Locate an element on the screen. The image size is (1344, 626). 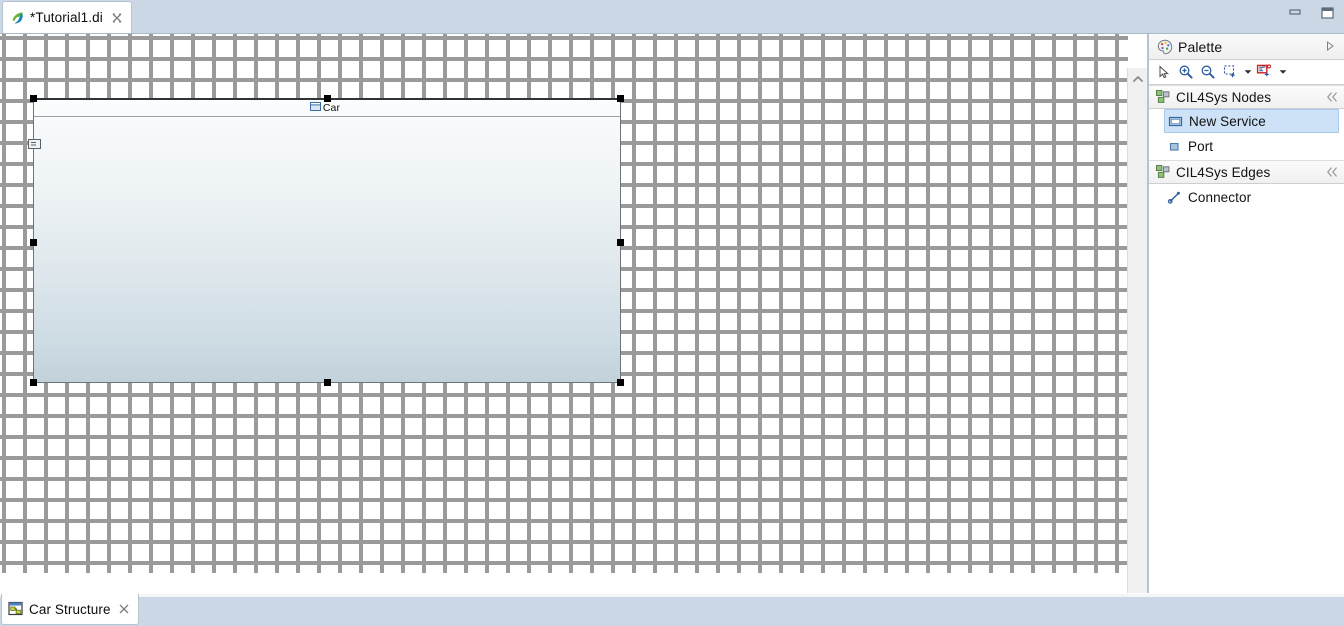
marquee-select-icon is located at coordinates (1230, 72).